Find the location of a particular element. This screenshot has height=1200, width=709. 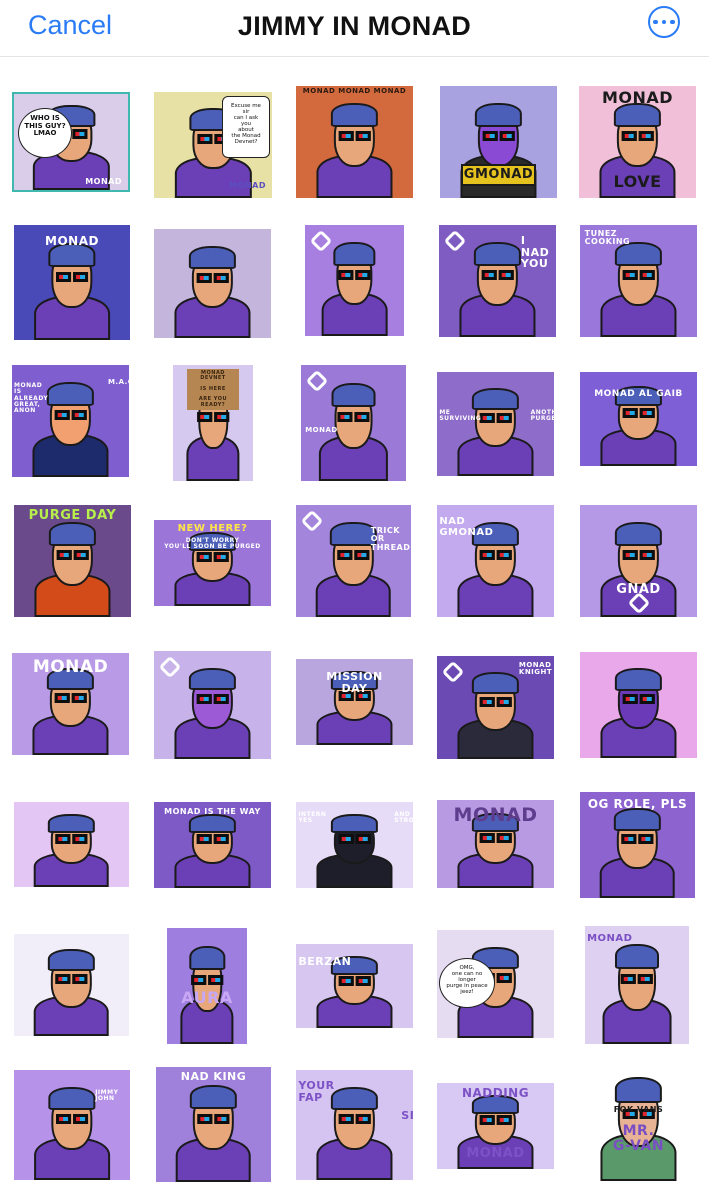

sticker-jimmy-beach: JIMMY JOHN is located at coordinates (72, 1125).